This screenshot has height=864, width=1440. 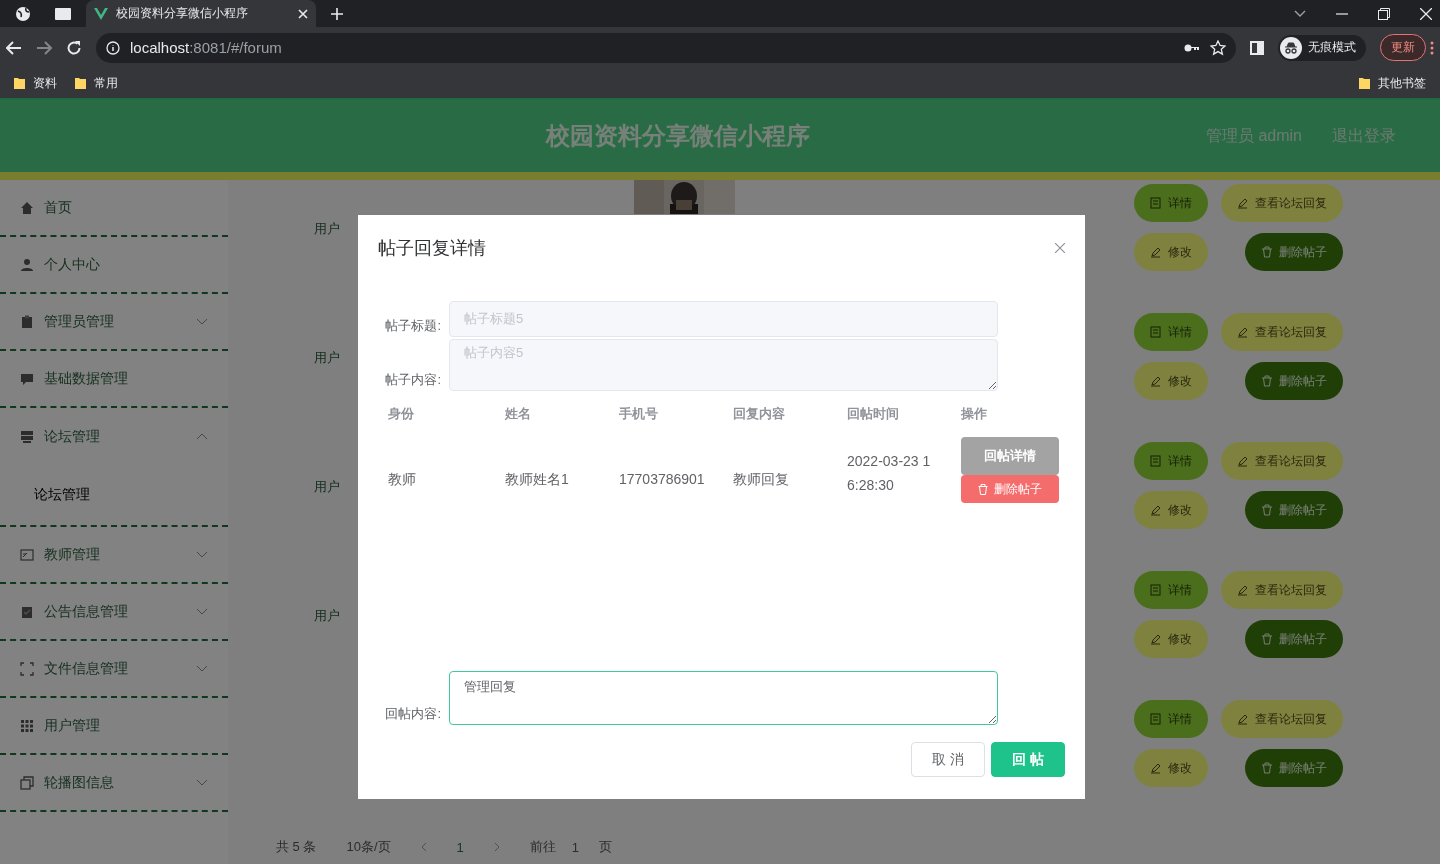 What do you see at coordinates (114, 726) in the screenshot?
I see `sidebar-item: 用户管理` at bounding box center [114, 726].